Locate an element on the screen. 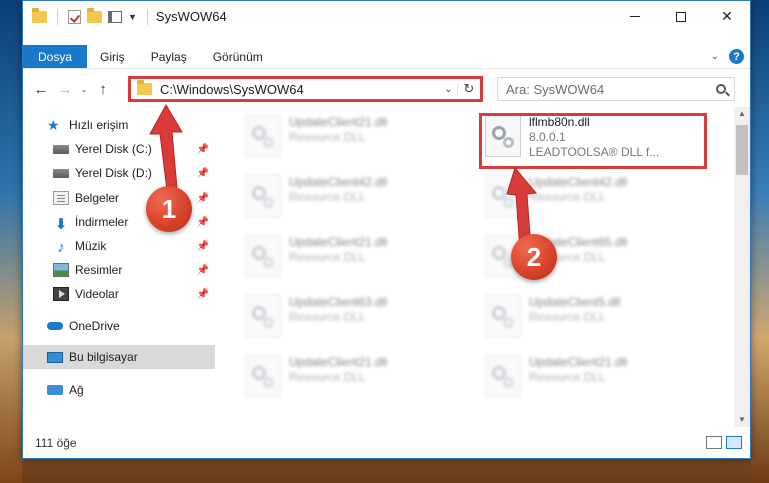 This screenshot has width=769, height=483. sidebar-item-quick-access: ★ Hızlı erişim is located at coordinates (119, 125).